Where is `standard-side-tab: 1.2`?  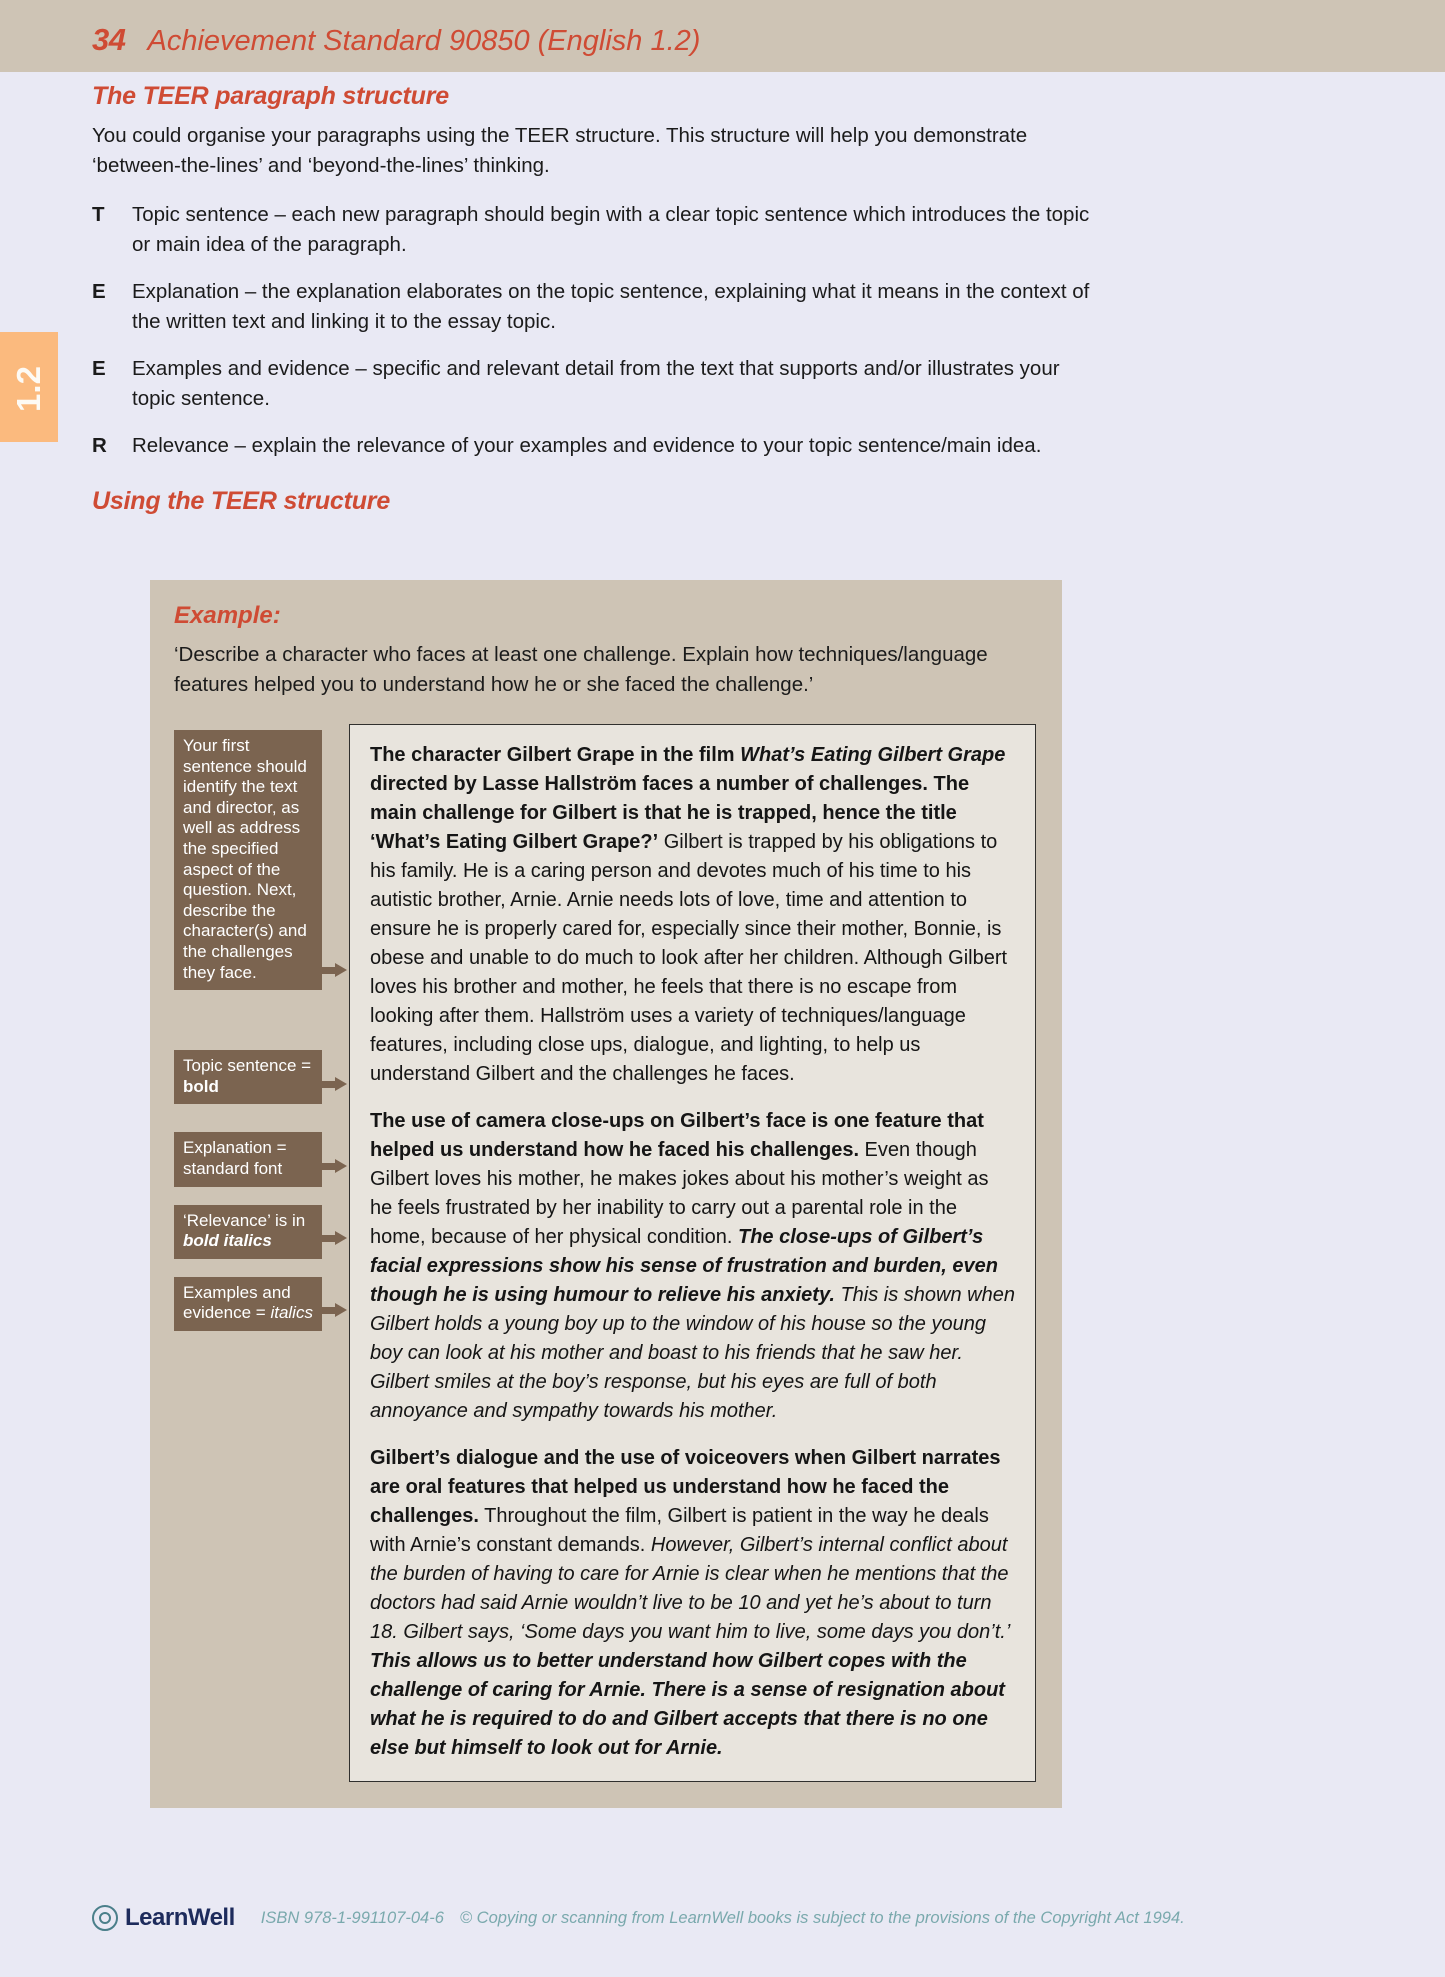
standard-side-tab: 1.2 is located at coordinates (29, 387).